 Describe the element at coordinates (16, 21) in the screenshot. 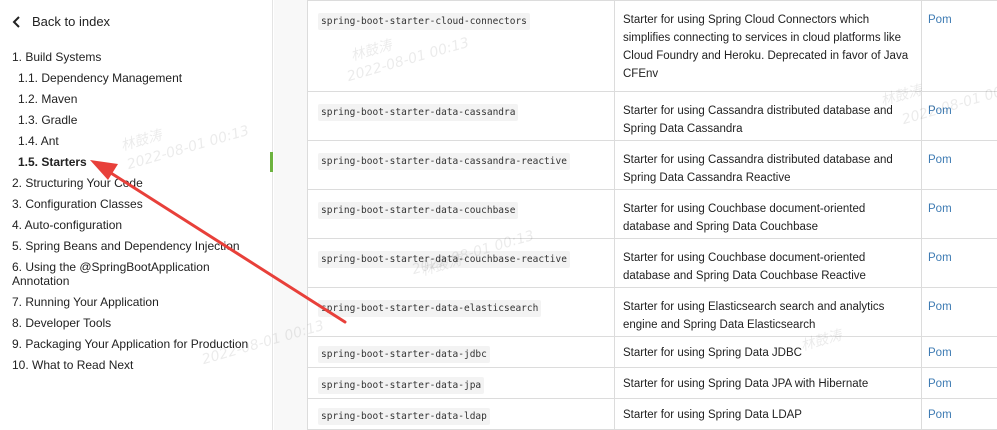

I see `chevron-left-icon` at that location.